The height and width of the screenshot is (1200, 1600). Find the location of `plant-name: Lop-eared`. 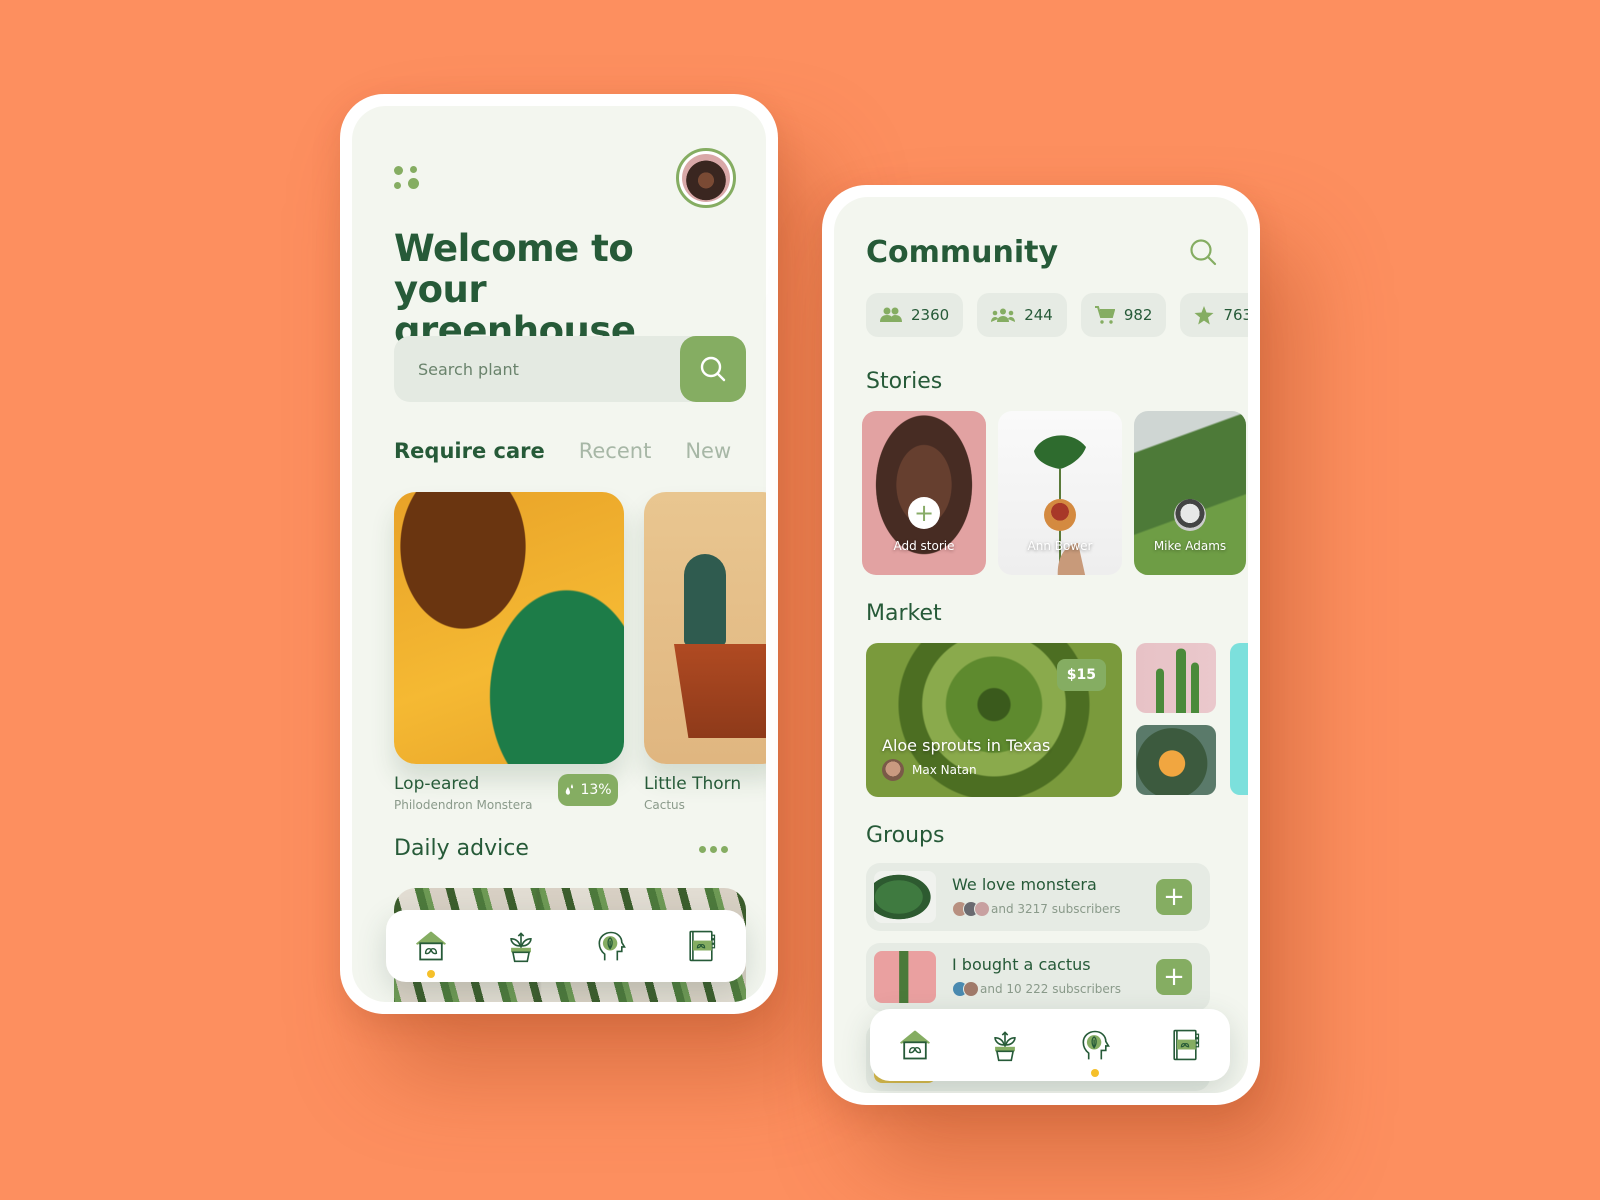

plant-name: Lop-eared is located at coordinates (437, 784).